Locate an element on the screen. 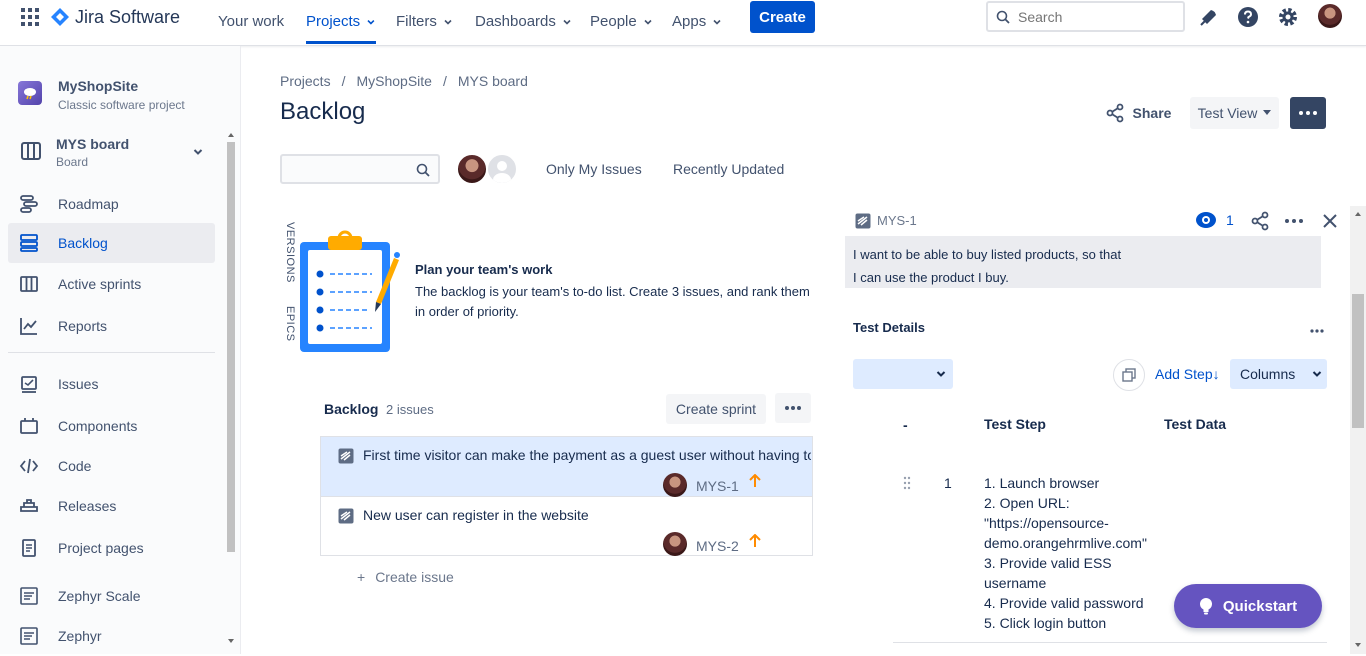 The image size is (1366, 656). sidebar-item-label: Reports is located at coordinates (83, 326).